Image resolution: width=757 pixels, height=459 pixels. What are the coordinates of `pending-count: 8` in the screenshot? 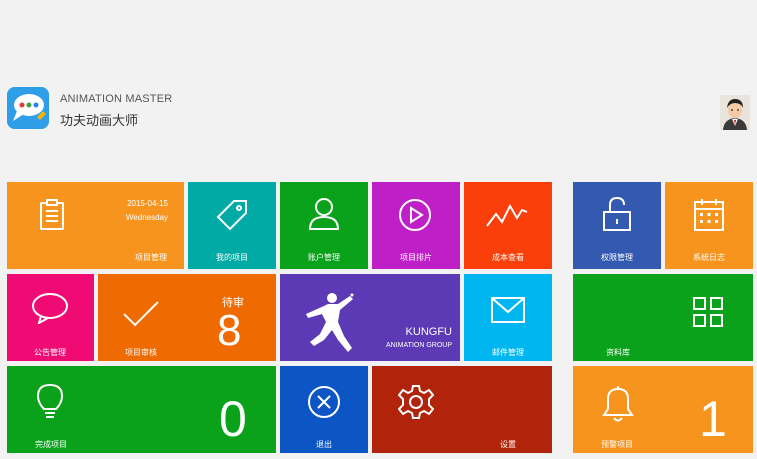 It's located at (229, 330).